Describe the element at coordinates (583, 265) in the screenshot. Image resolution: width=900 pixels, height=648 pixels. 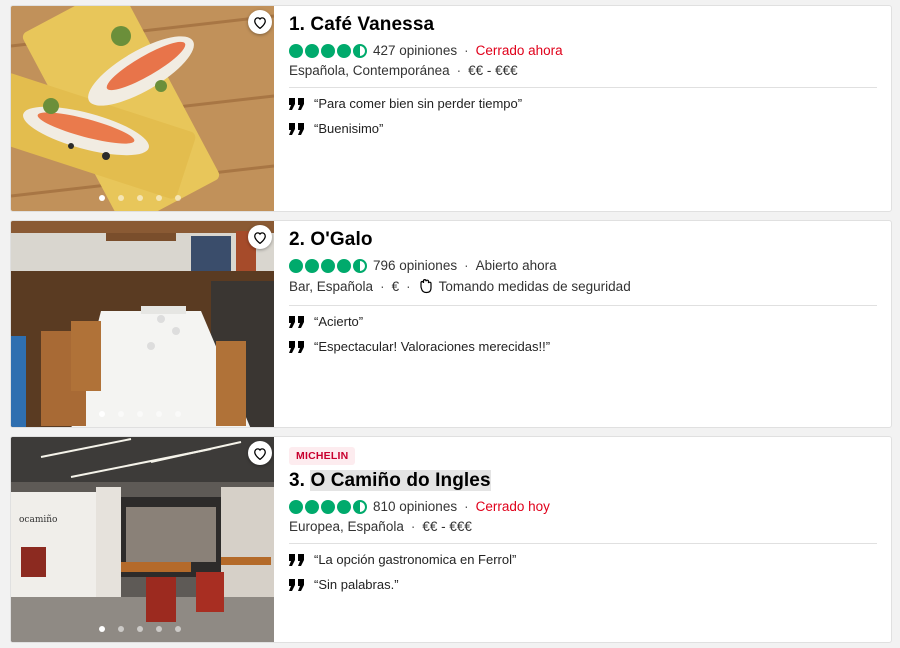
I see `rating-row: 796 opiniones · Abierto ahora` at that location.